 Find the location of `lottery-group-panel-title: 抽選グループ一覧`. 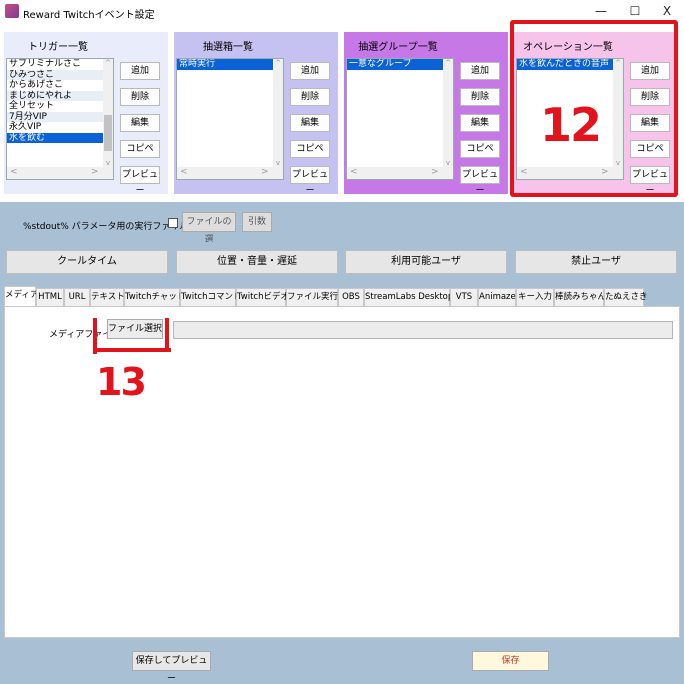

lottery-group-panel-title: 抽選グループ一覧 is located at coordinates (398, 47).